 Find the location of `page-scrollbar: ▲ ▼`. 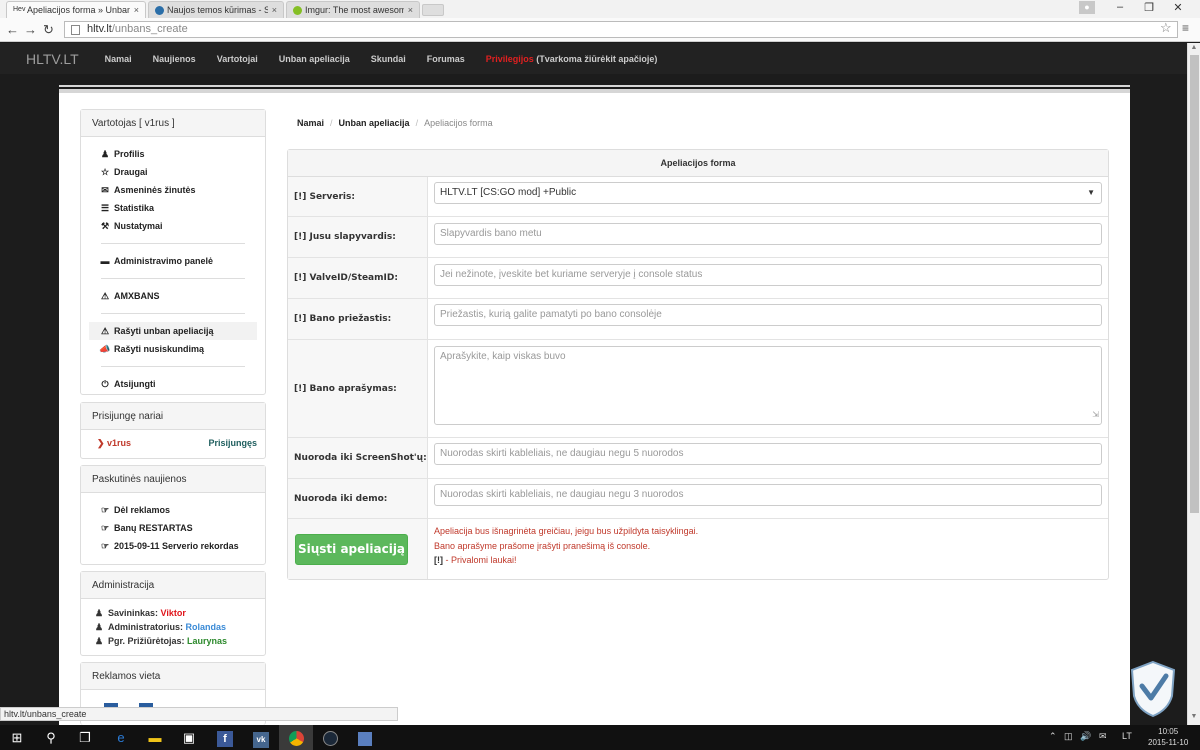

page-scrollbar: ▲ ▼ is located at coordinates (1193, 384).